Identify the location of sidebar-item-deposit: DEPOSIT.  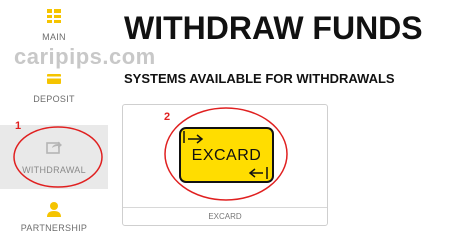
(54, 91).